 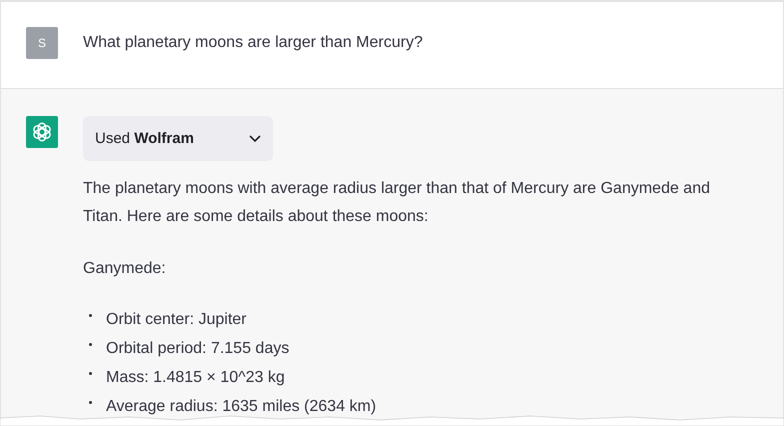 I want to click on detail-item: Mass: 1.4815 × 10^23 kg, so click(x=195, y=377).